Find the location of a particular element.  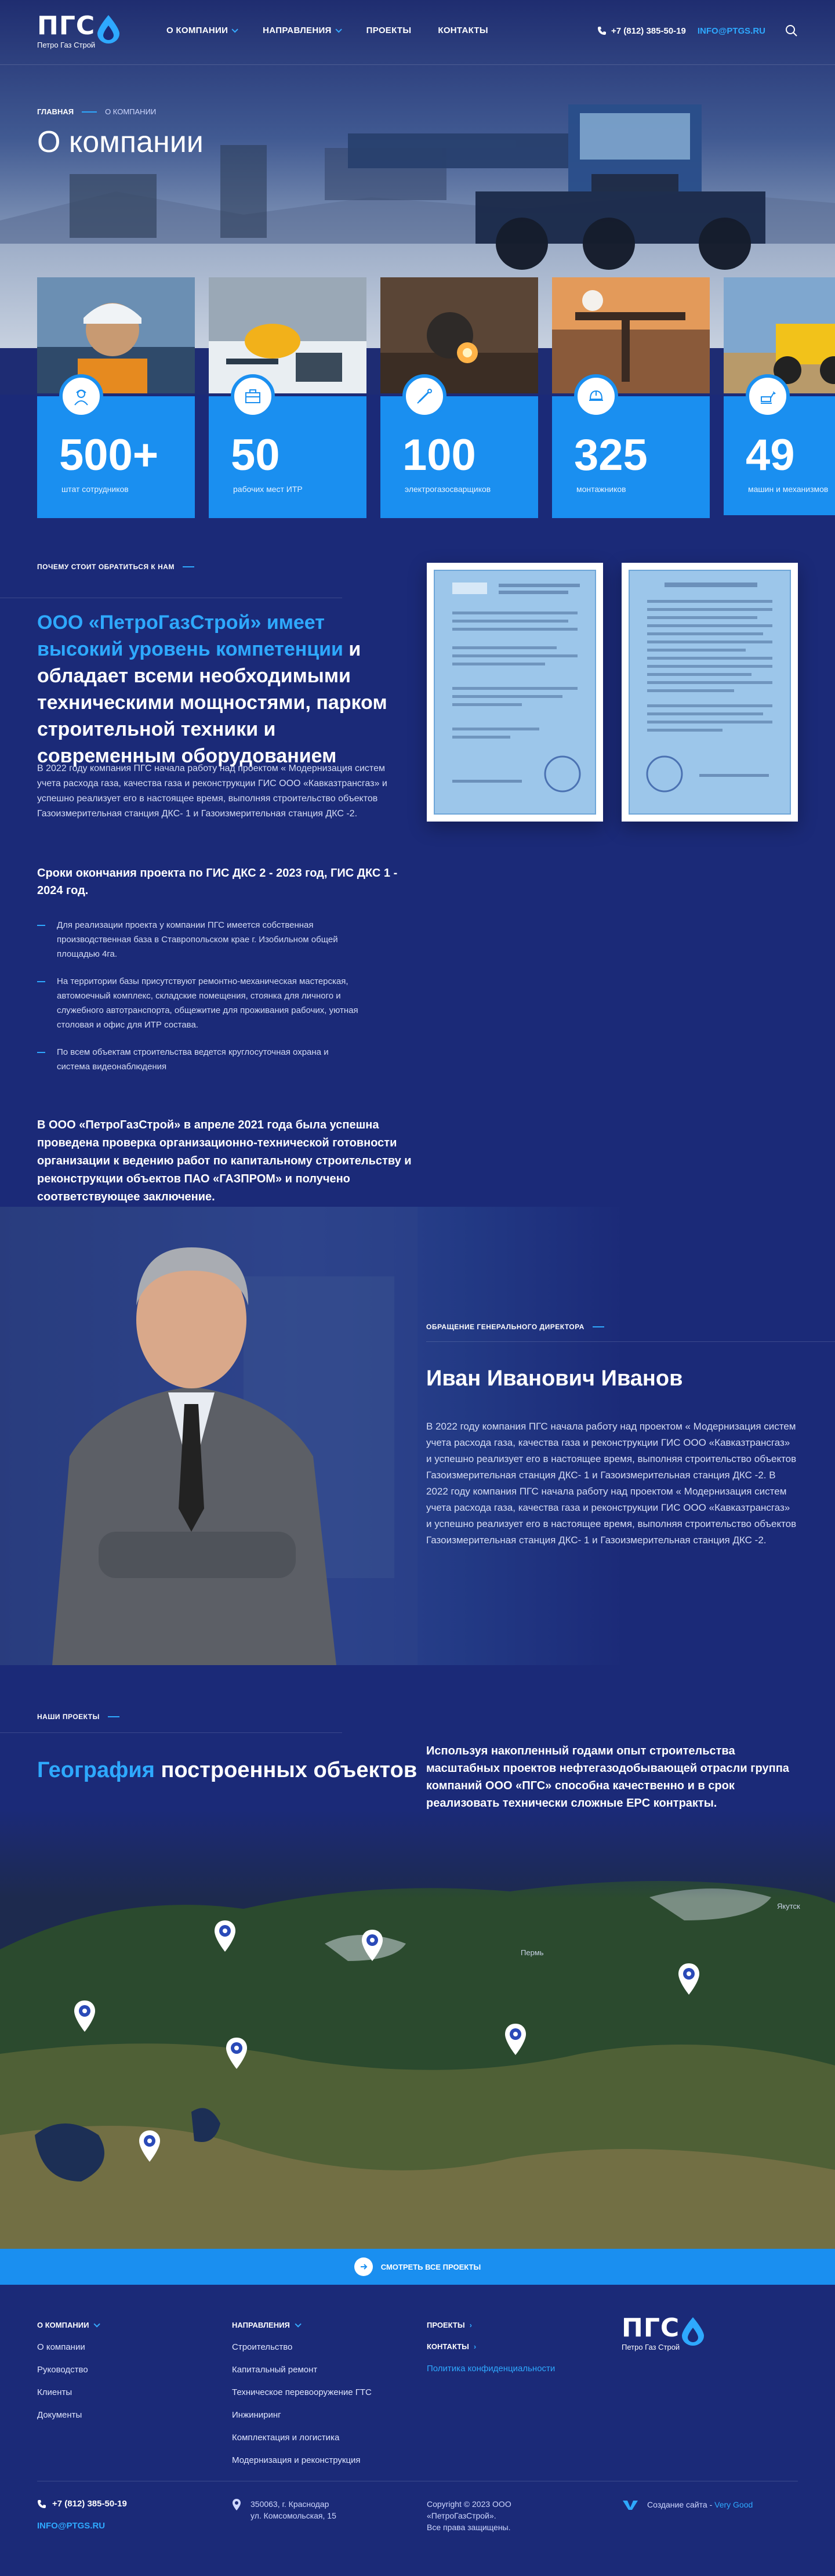

stat-label: рабочих мест ИТР is located at coordinates (268, 489).